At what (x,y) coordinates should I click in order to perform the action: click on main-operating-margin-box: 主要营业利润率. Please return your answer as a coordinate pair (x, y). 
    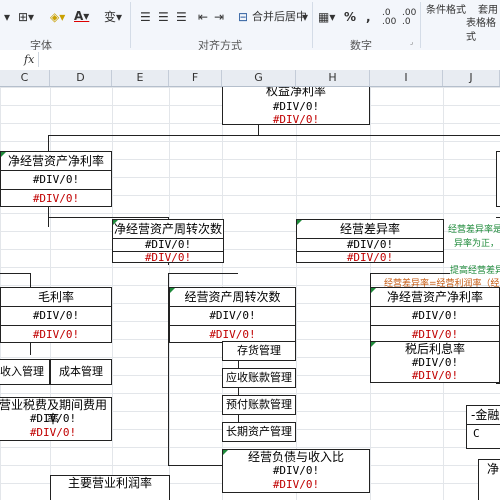
    Looking at the image, I should click on (110, 487).